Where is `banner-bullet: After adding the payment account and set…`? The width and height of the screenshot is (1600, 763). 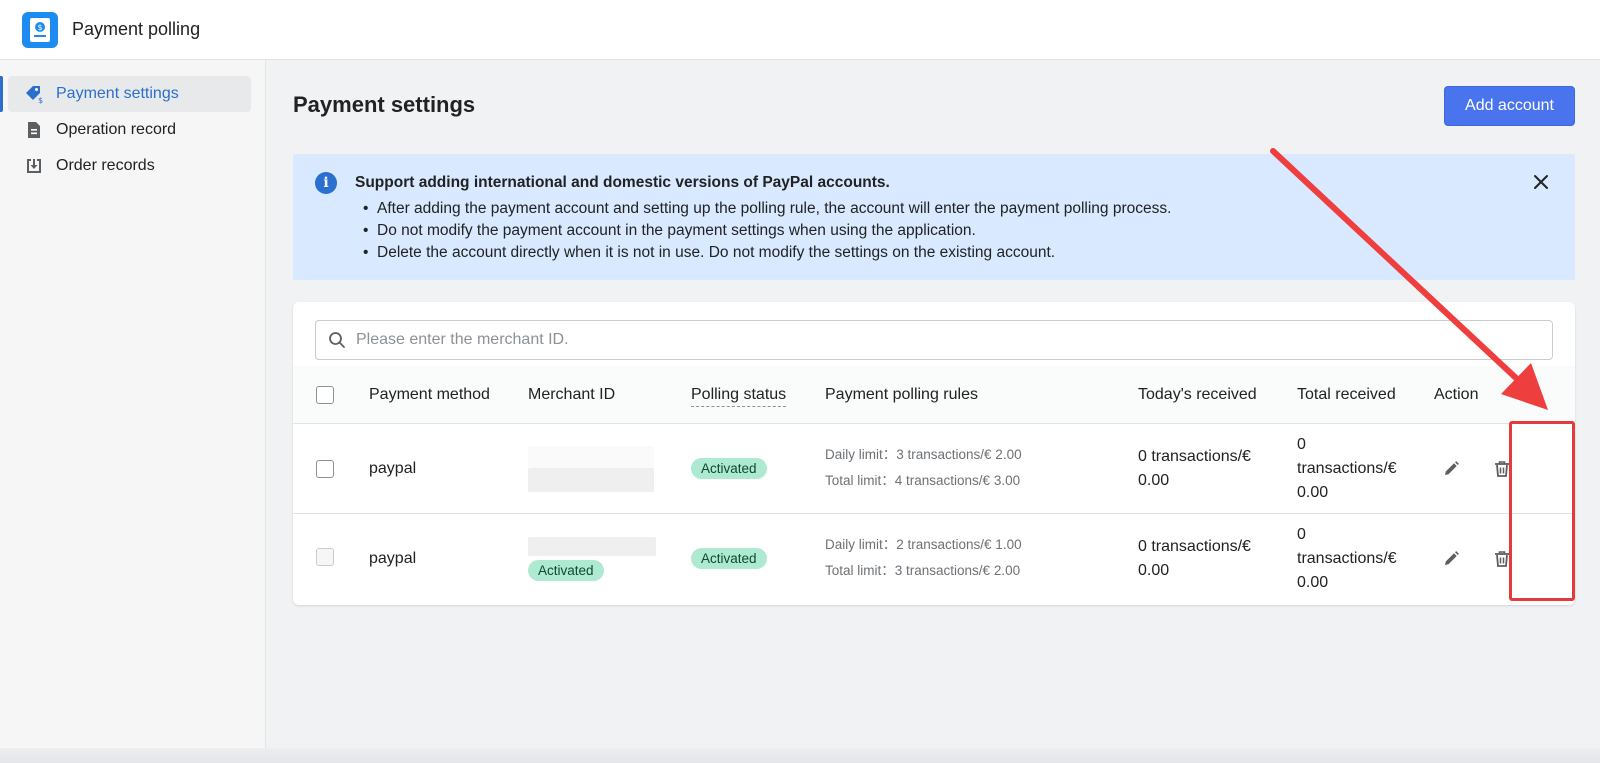
banner-bullet: After adding the payment account and set… is located at coordinates (763, 209).